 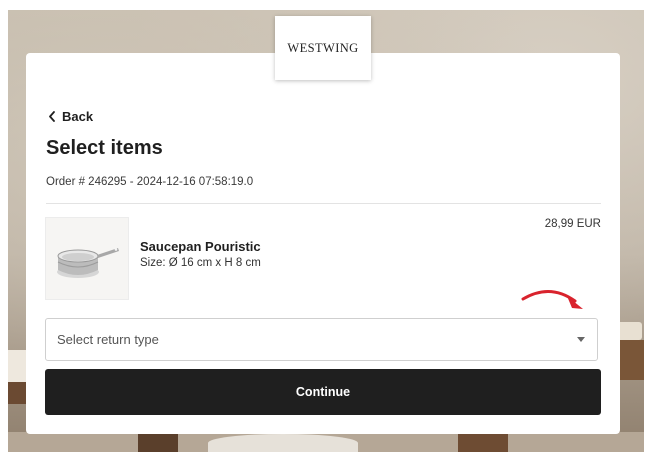 What do you see at coordinates (572, 224) in the screenshot?
I see `item-price: 28,99 EUR` at bounding box center [572, 224].